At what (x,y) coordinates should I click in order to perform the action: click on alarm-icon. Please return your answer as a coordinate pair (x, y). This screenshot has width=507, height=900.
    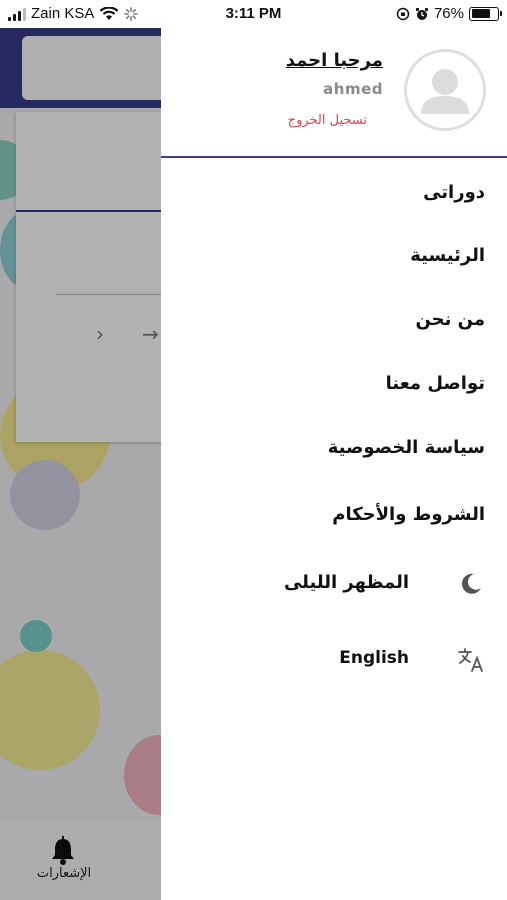
    Looking at the image, I should click on (422, 13).